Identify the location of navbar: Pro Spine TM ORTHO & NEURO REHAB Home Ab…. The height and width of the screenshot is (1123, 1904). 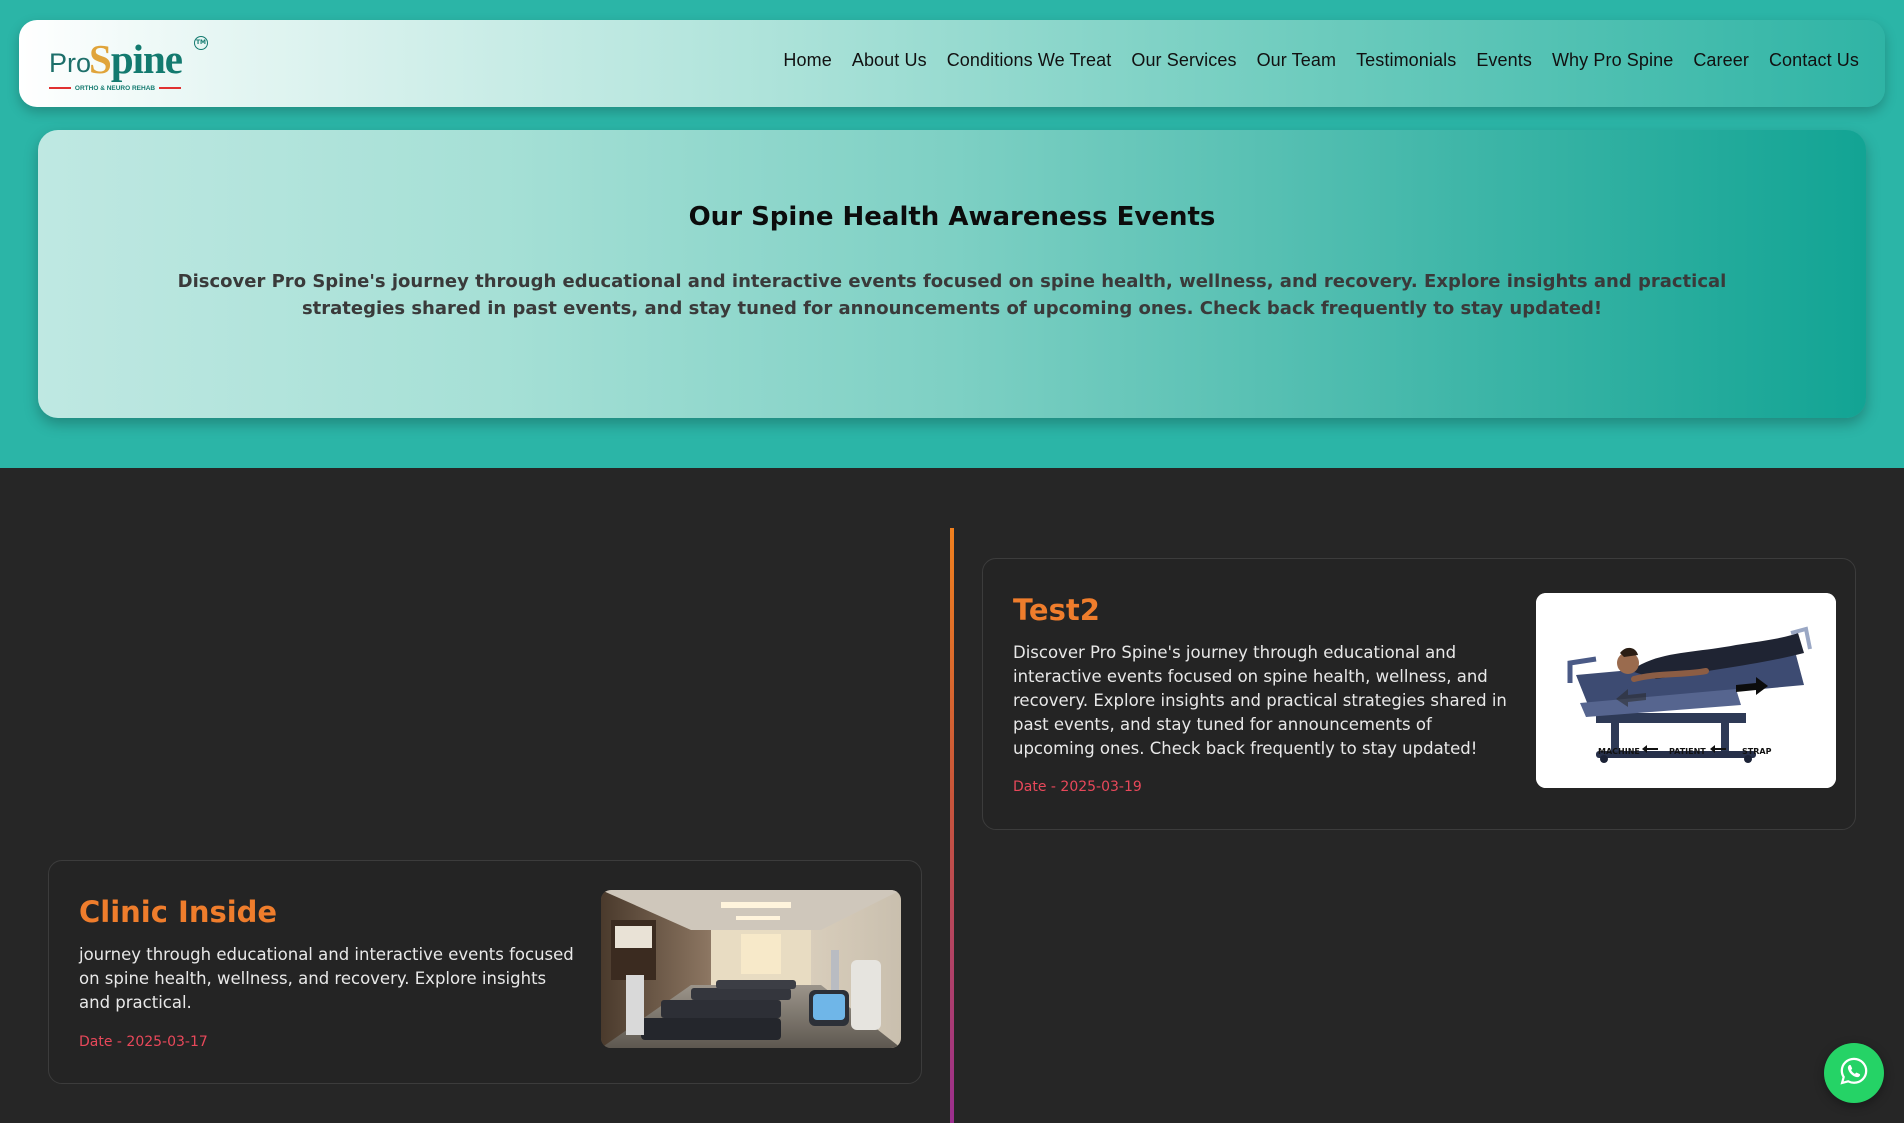
(952, 63).